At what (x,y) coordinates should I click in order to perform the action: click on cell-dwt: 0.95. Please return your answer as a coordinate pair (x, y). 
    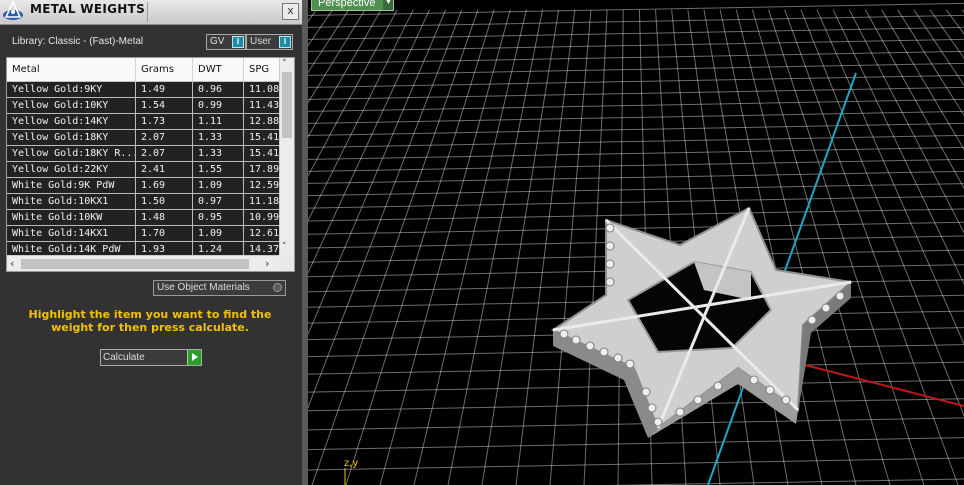
    Looking at the image, I should click on (218, 217).